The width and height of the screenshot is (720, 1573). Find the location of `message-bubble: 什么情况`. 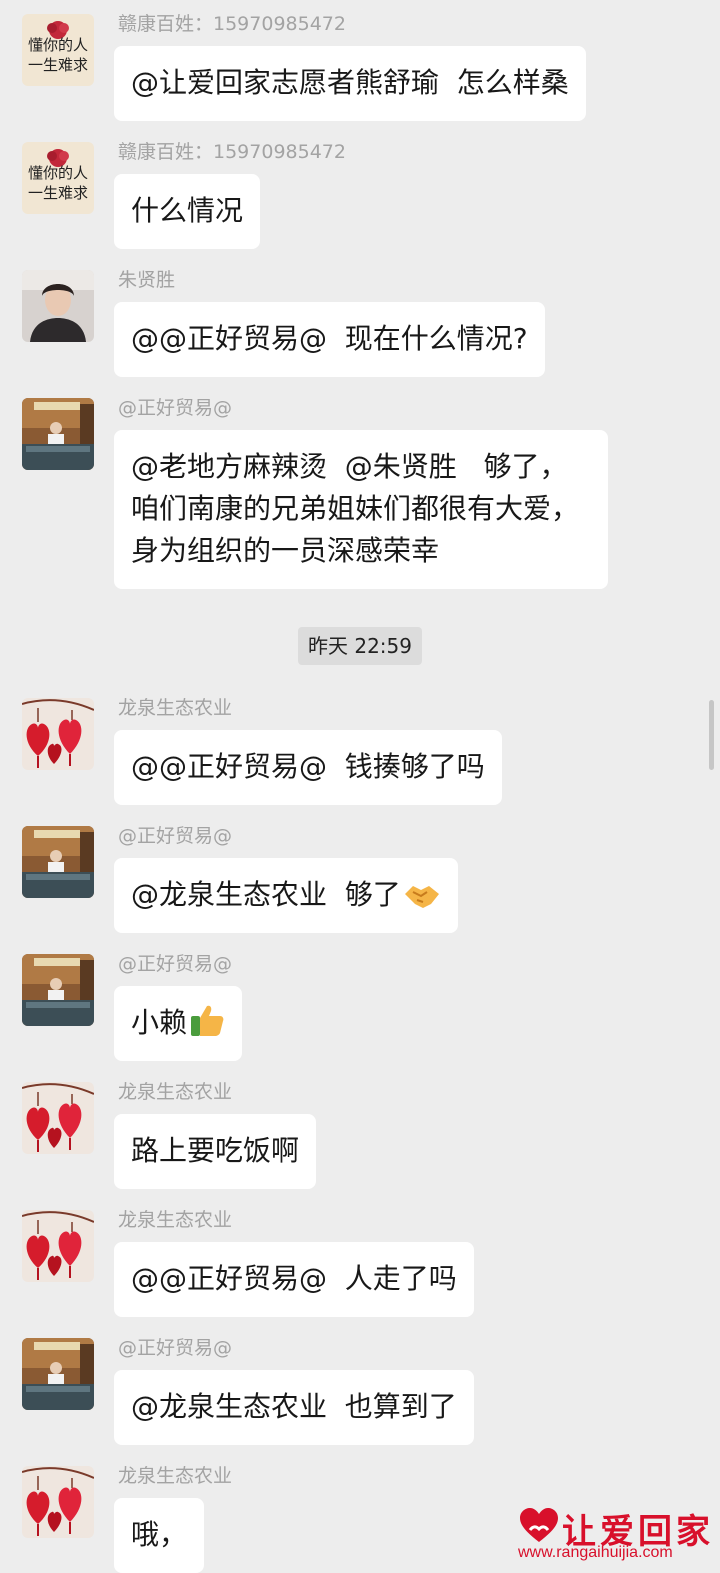

message-bubble: 什么情况 is located at coordinates (187, 211).